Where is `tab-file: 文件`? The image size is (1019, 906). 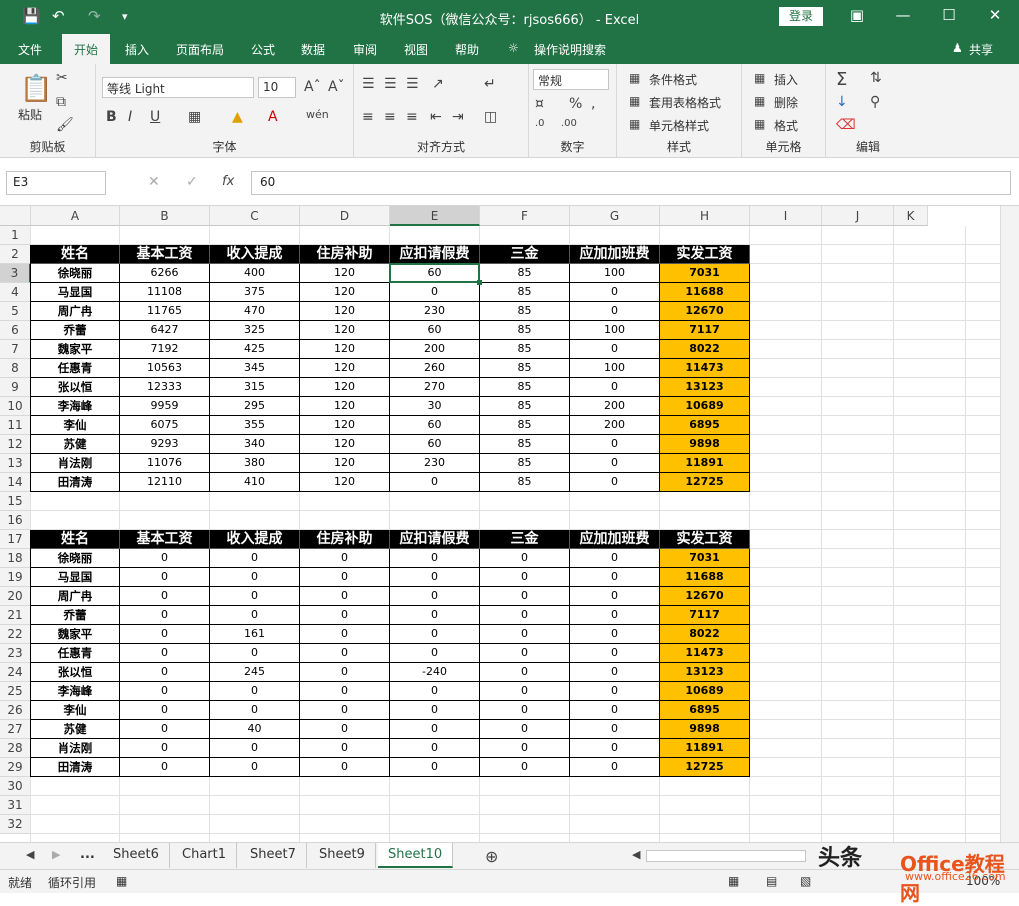
tab-file: 文件 is located at coordinates (30, 49).